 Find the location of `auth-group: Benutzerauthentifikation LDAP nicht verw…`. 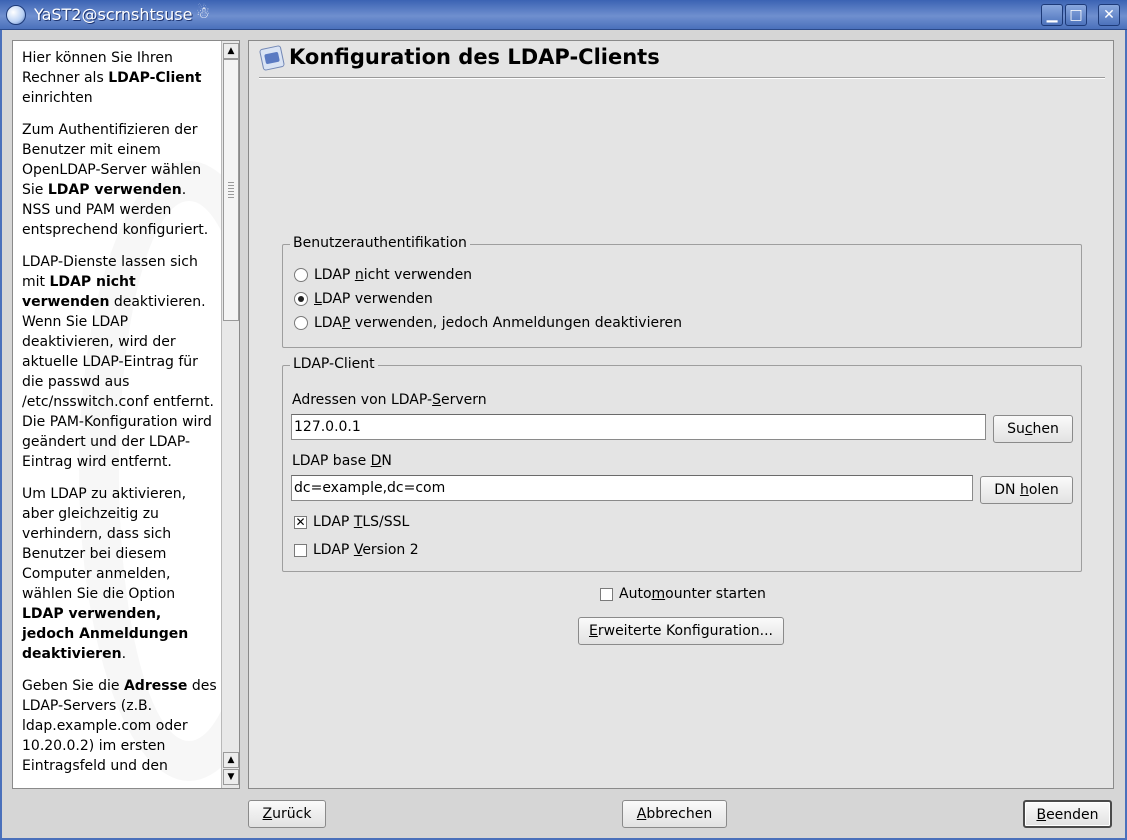

auth-group: Benutzerauthentifikation LDAP nicht verw… is located at coordinates (682, 291).